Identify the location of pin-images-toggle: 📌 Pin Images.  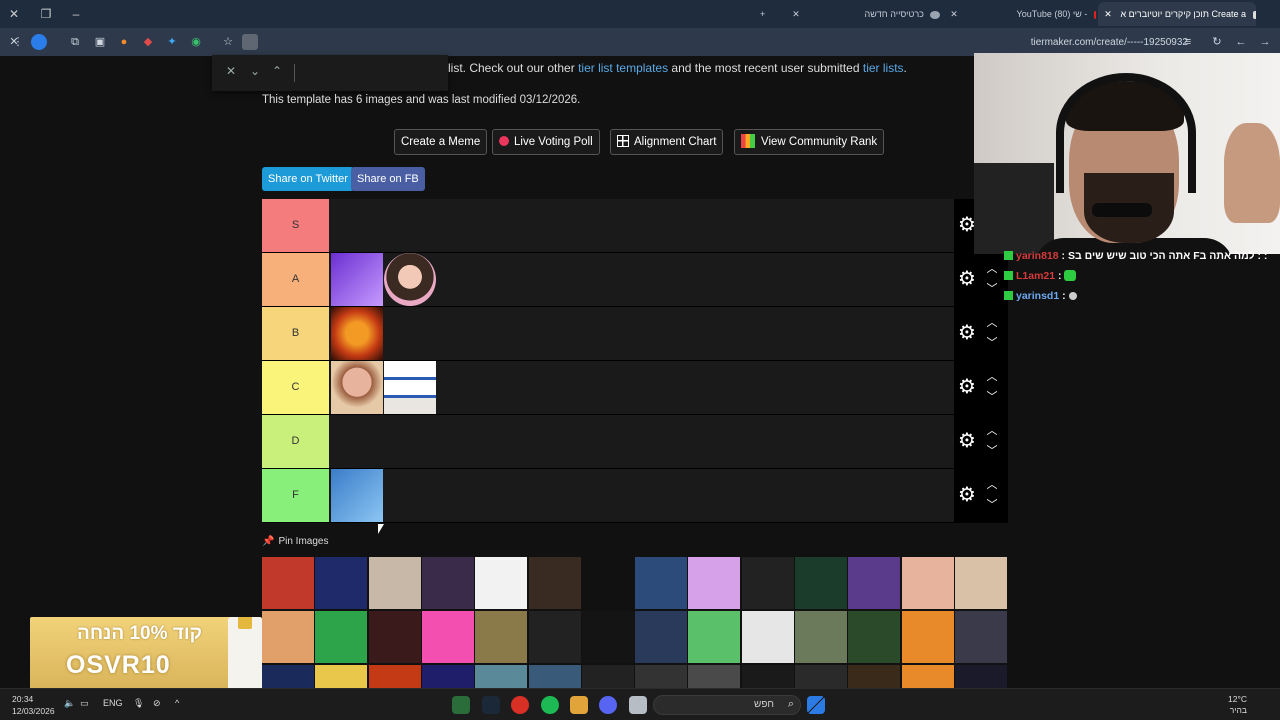
(295, 541).